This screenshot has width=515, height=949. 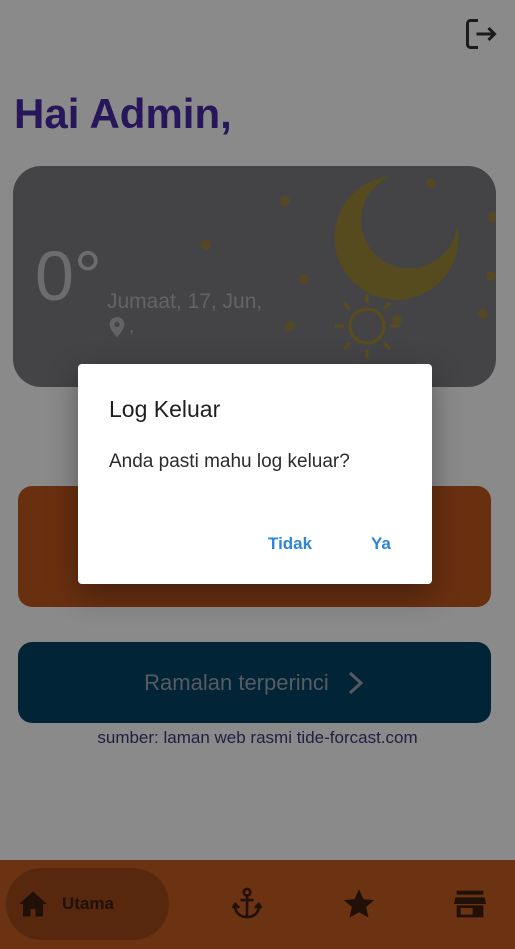 What do you see at coordinates (381, 544) in the screenshot?
I see `confirm-button: Ya` at bounding box center [381, 544].